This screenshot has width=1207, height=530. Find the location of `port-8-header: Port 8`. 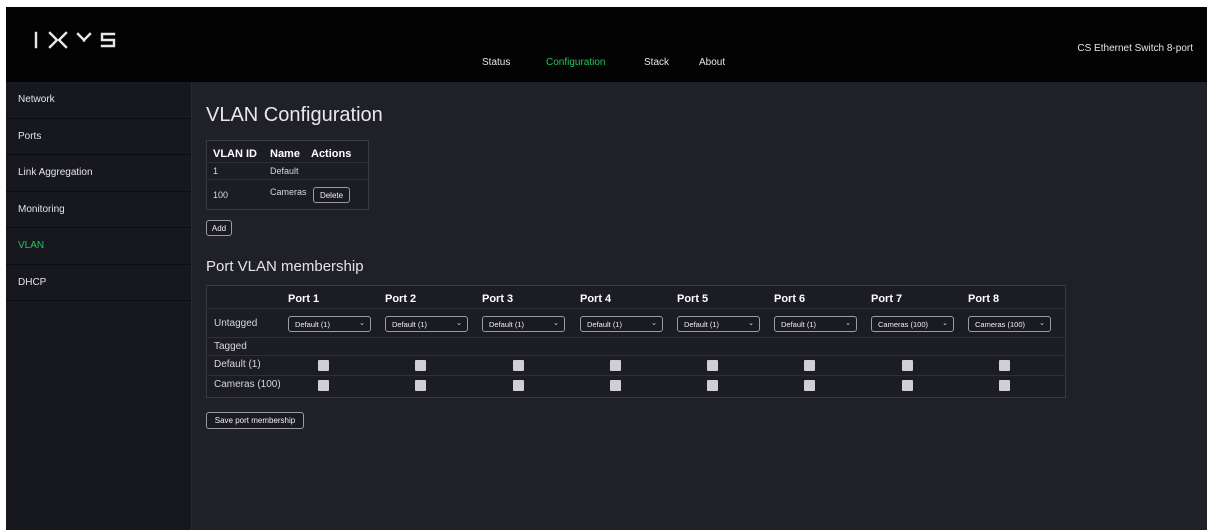

port-8-header: Port 8 is located at coordinates (984, 299).